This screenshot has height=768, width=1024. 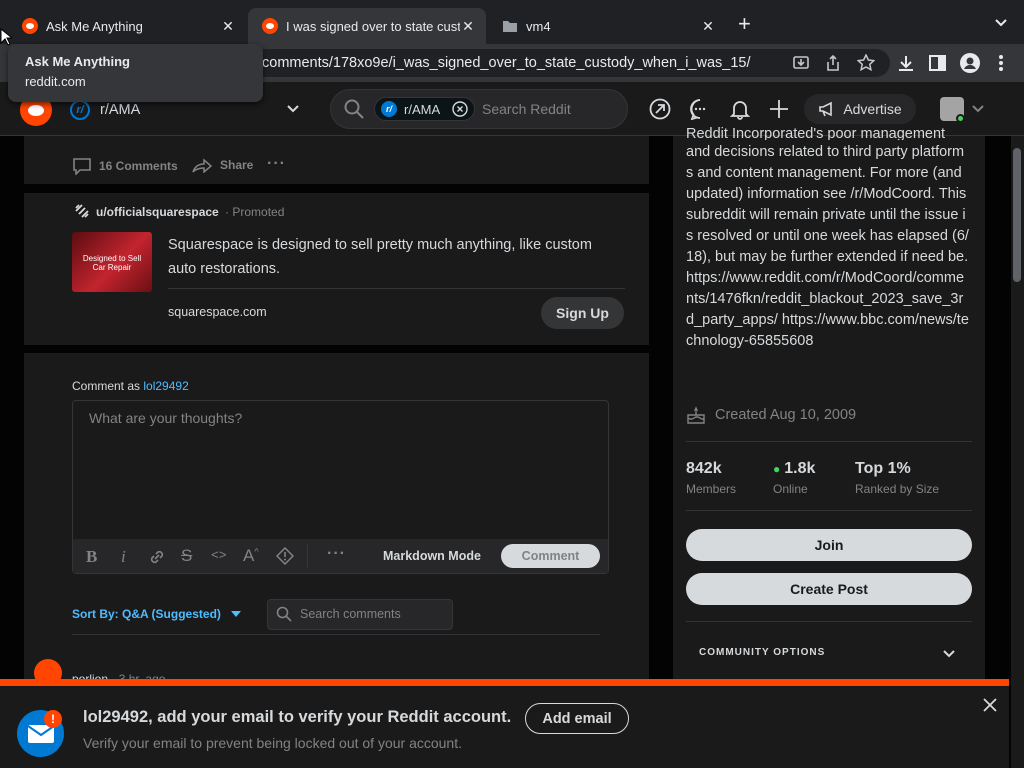 I want to click on rank-value: Top 1%, so click(x=883, y=468).